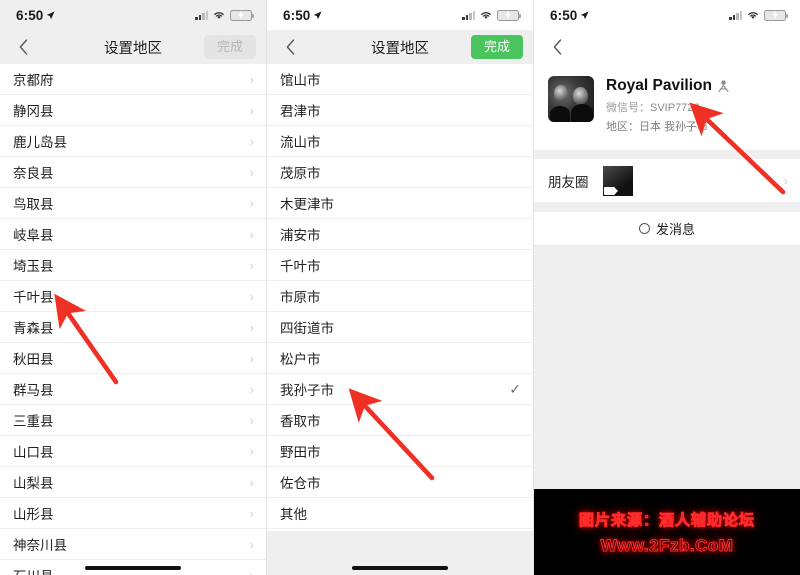 The image size is (800, 575). What do you see at coordinates (515, 389) in the screenshot?
I see `checkmark-icon: ✓` at bounding box center [515, 389].